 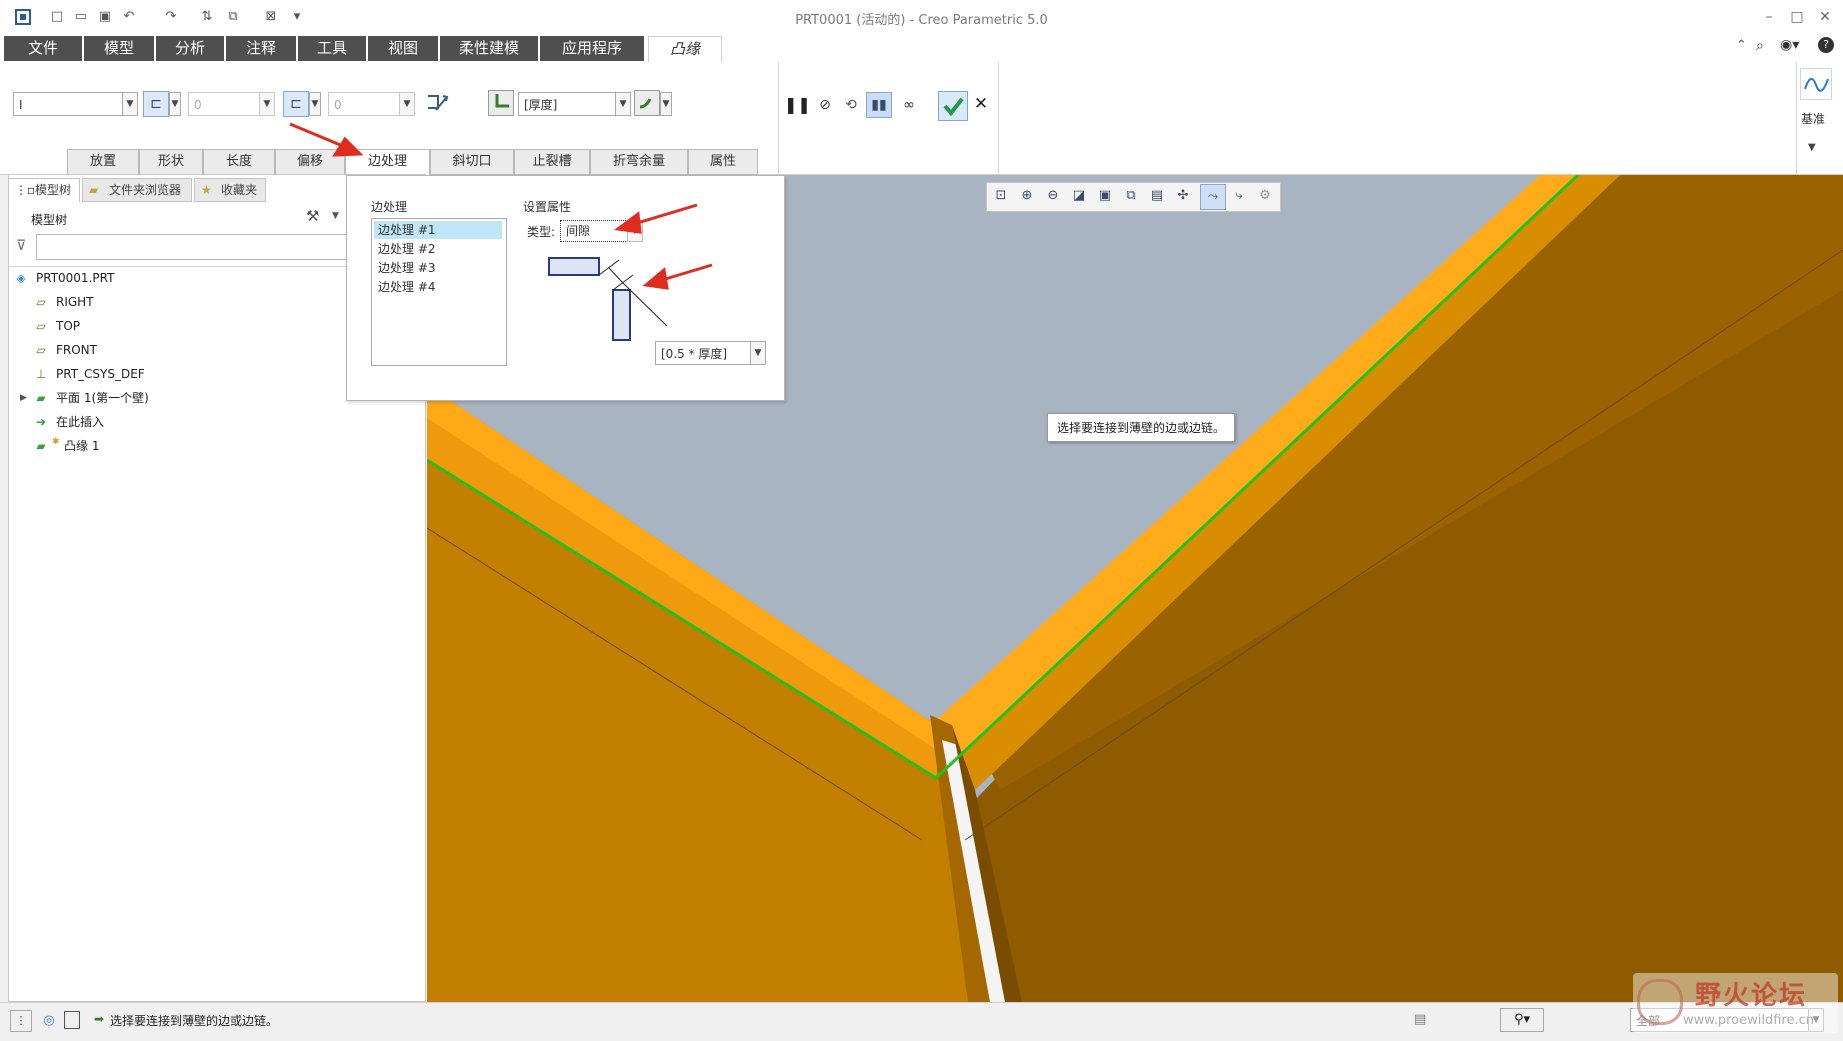 I want to click on preview-geometry-icon: ⟲, so click(x=851, y=106).